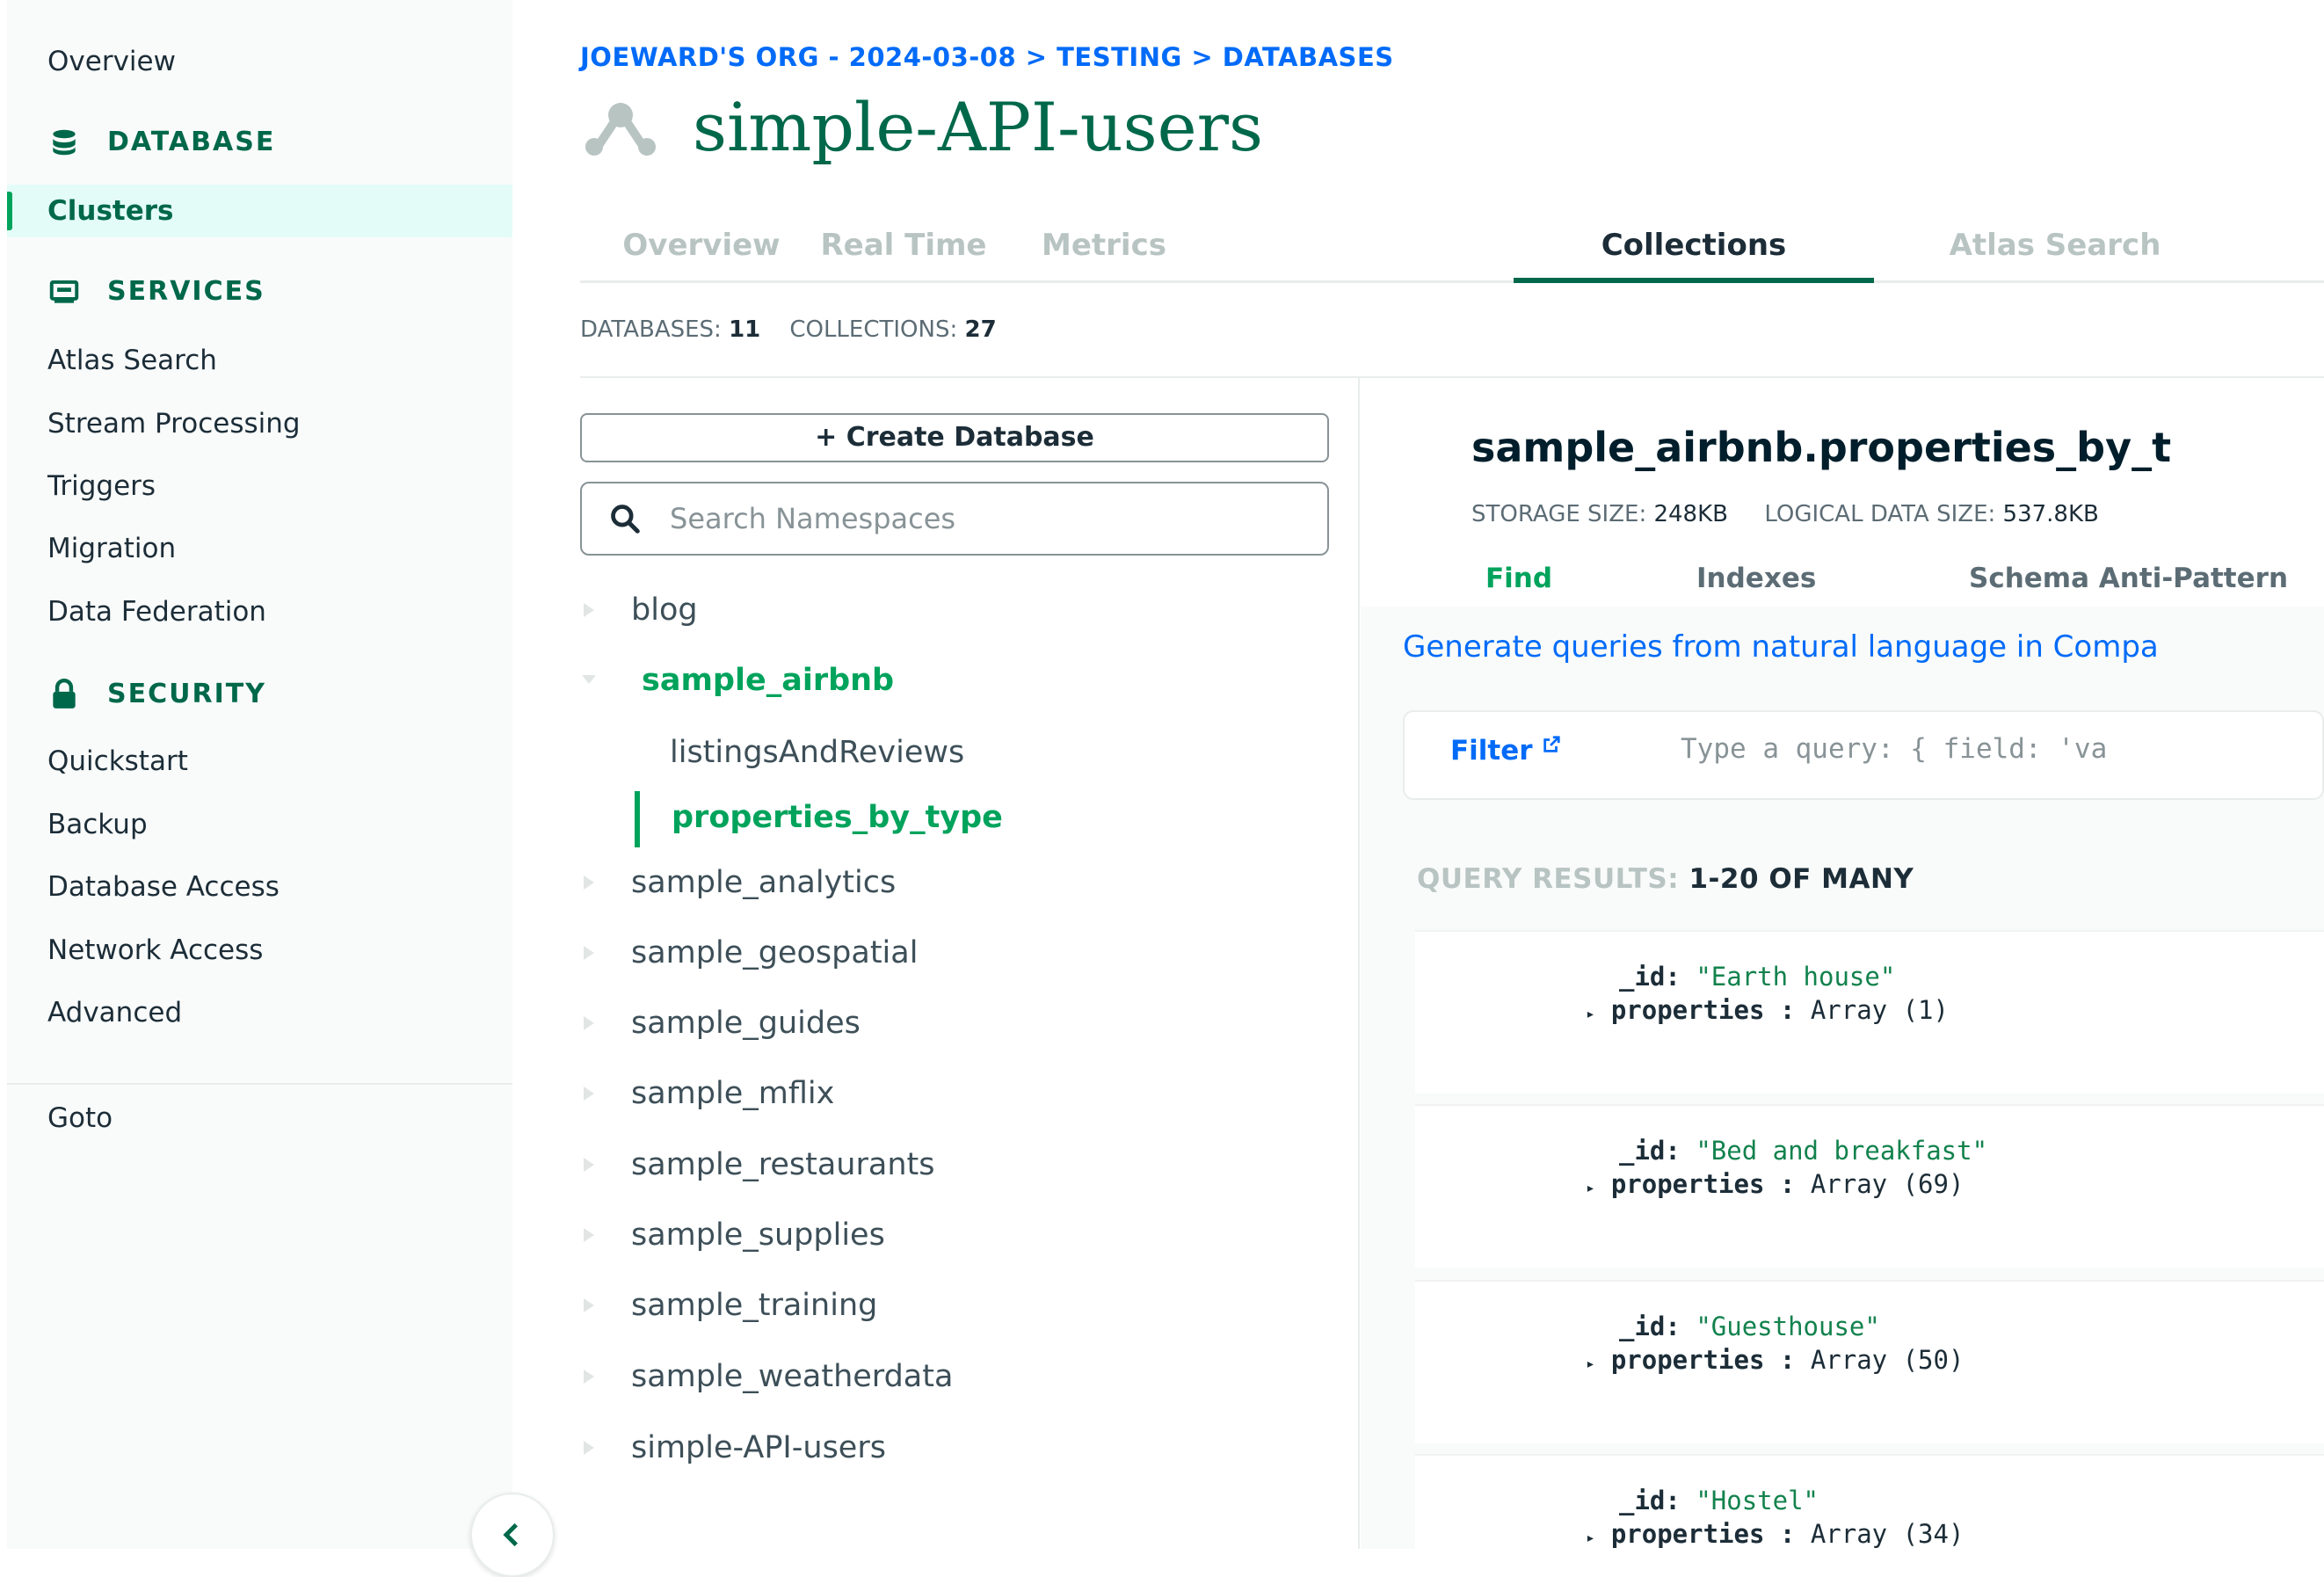 This screenshot has width=2324, height=1577. I want to click on page-title: simple-API-users, so click(978, 127).